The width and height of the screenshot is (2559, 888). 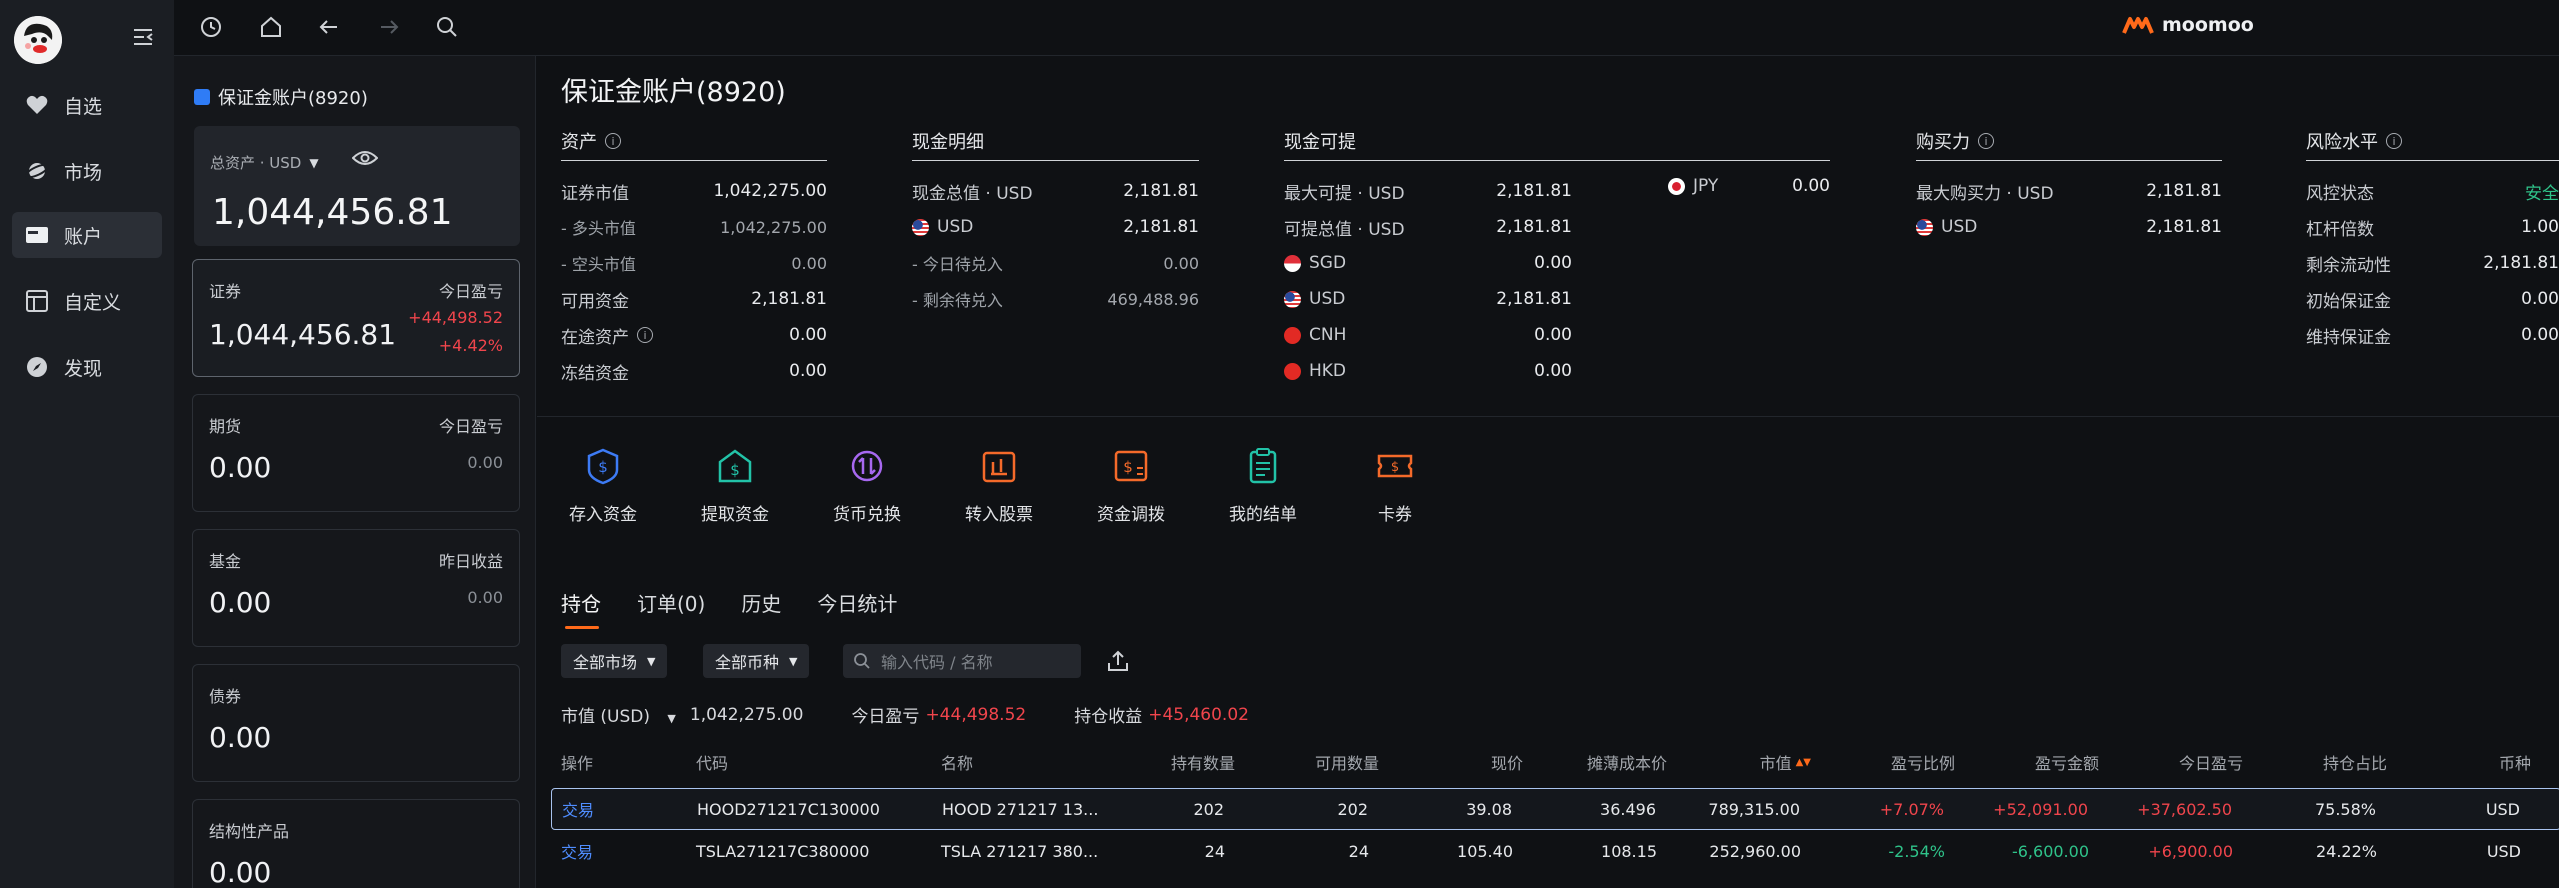 I want to click on position-gain-value: +45,460.02, so click(x=1198, y=714).